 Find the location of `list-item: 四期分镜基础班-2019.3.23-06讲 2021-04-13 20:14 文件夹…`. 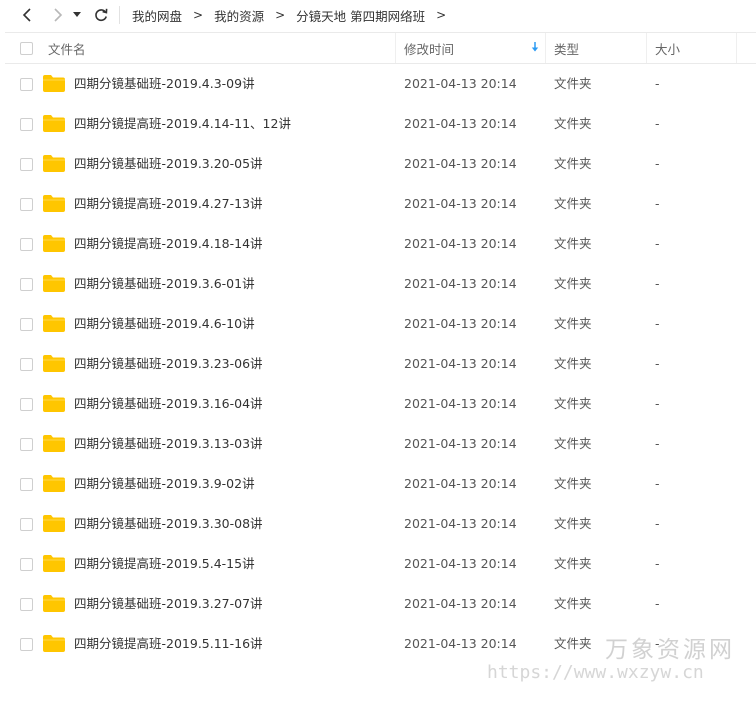

list-item: 四期分镜基础班-2019.3.23-06讲 2021-04-13 20:14 文件夹… is located at coordinates (380, 364).